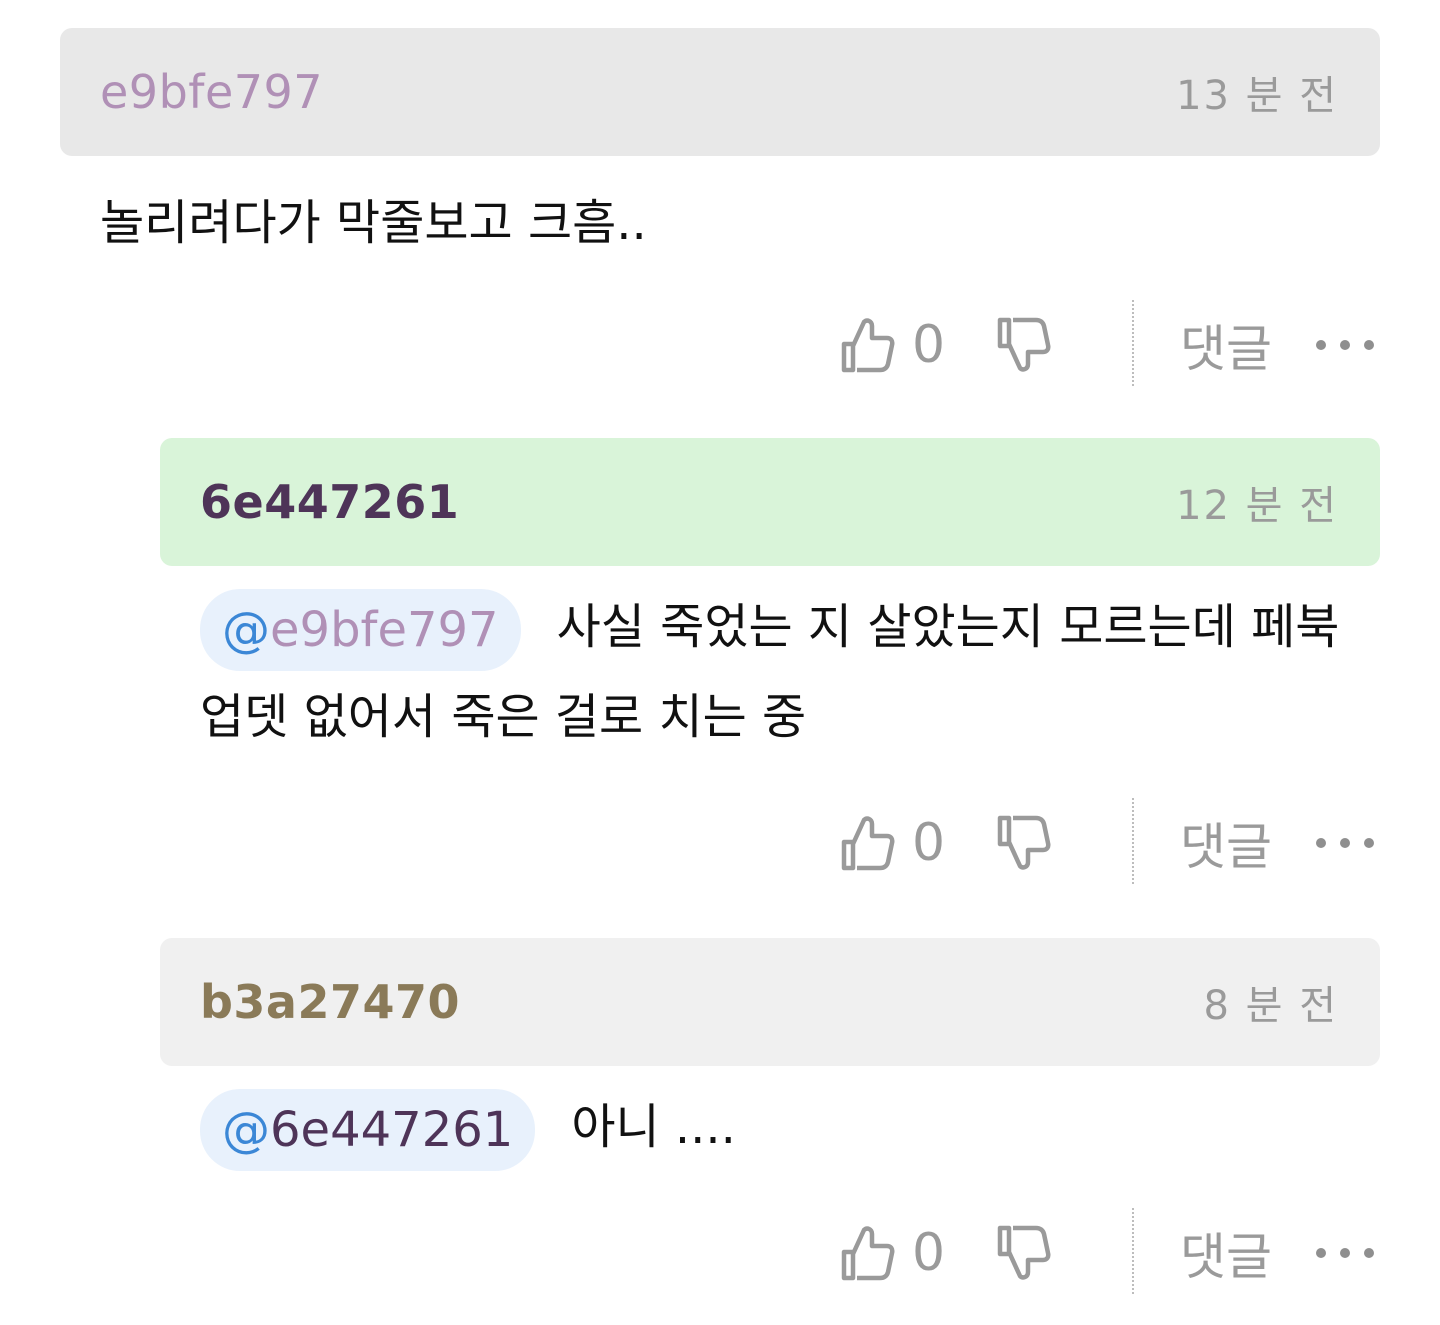 The width and height of the screenshot is (1440, 1325). Describe the element at coordinates (368, 1130) in the screenshot. I see `mention-tag: @6e447261` at that location.